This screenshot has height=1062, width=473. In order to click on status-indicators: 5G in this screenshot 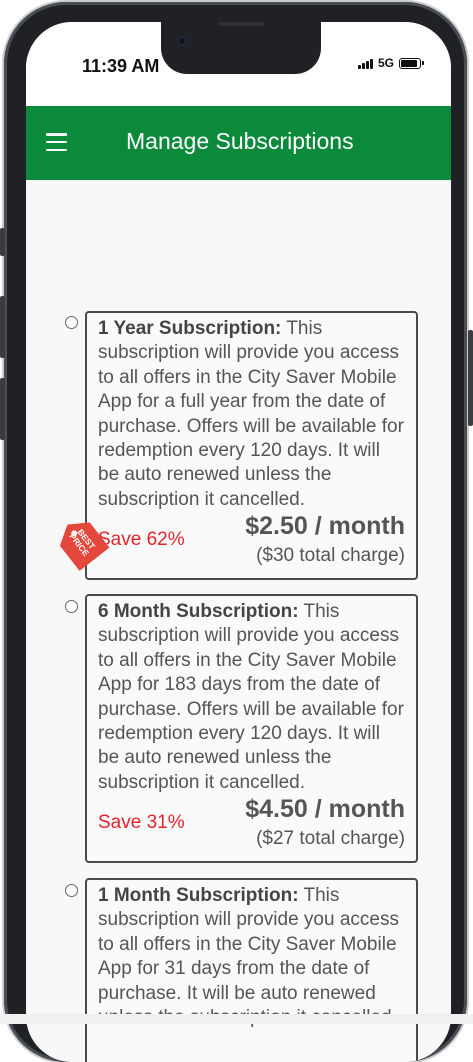, I will do `click(390, 63)`.